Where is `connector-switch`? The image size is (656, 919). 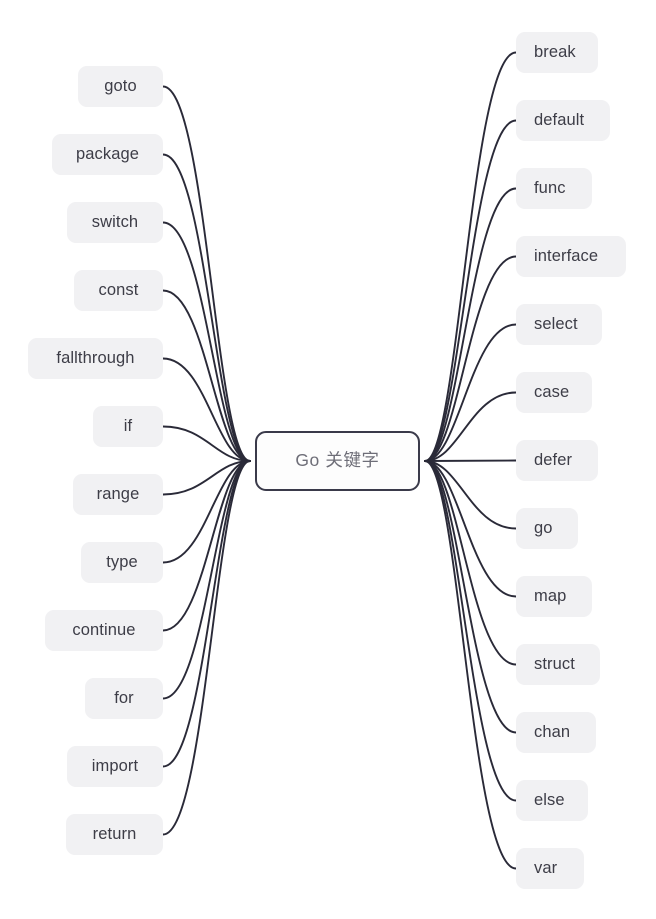 connector-switch is located at coordinates (206, 341).